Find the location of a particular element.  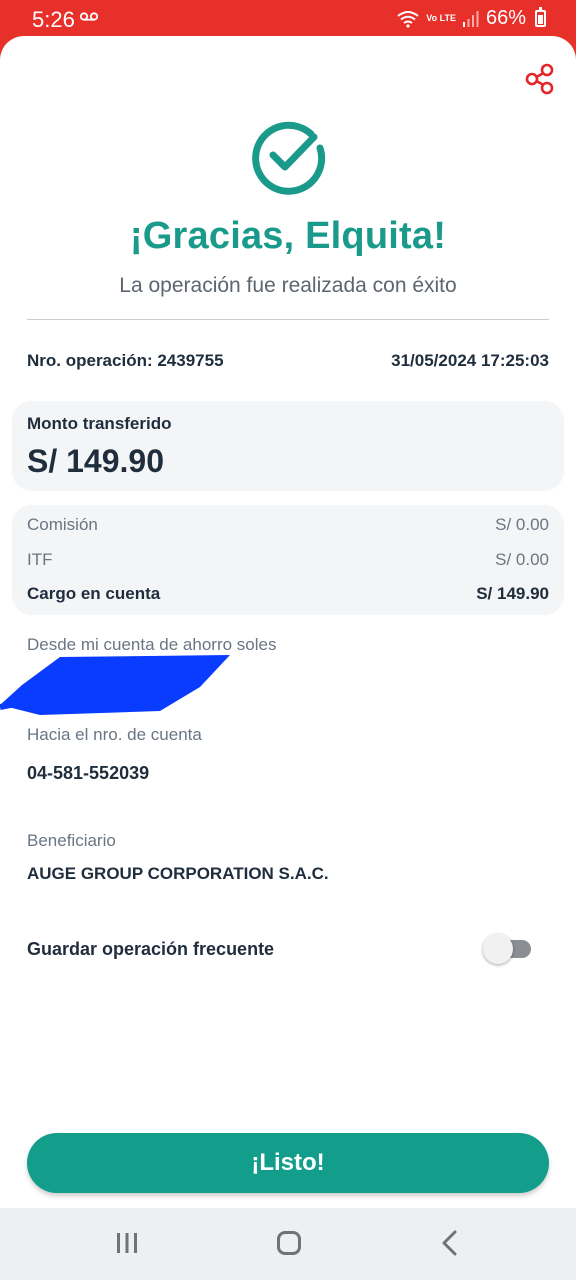

signal-icon is located at coordinates (470, 18).